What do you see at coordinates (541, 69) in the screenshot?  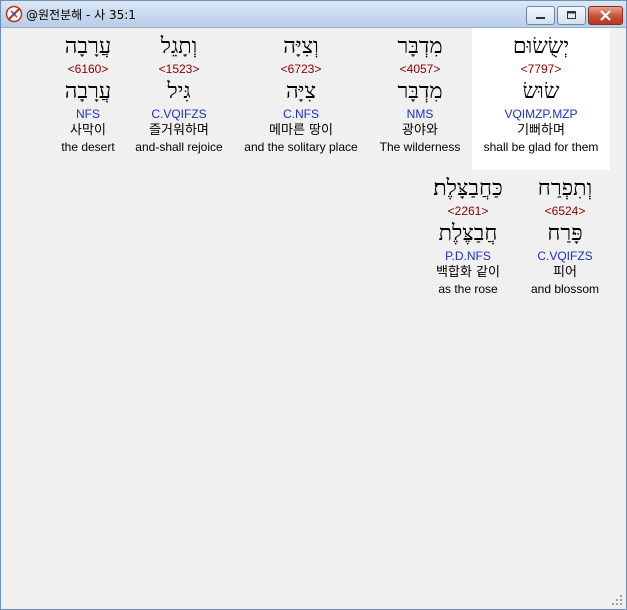 I see `strong-number: <7797>` at bounding box center [541, 69].